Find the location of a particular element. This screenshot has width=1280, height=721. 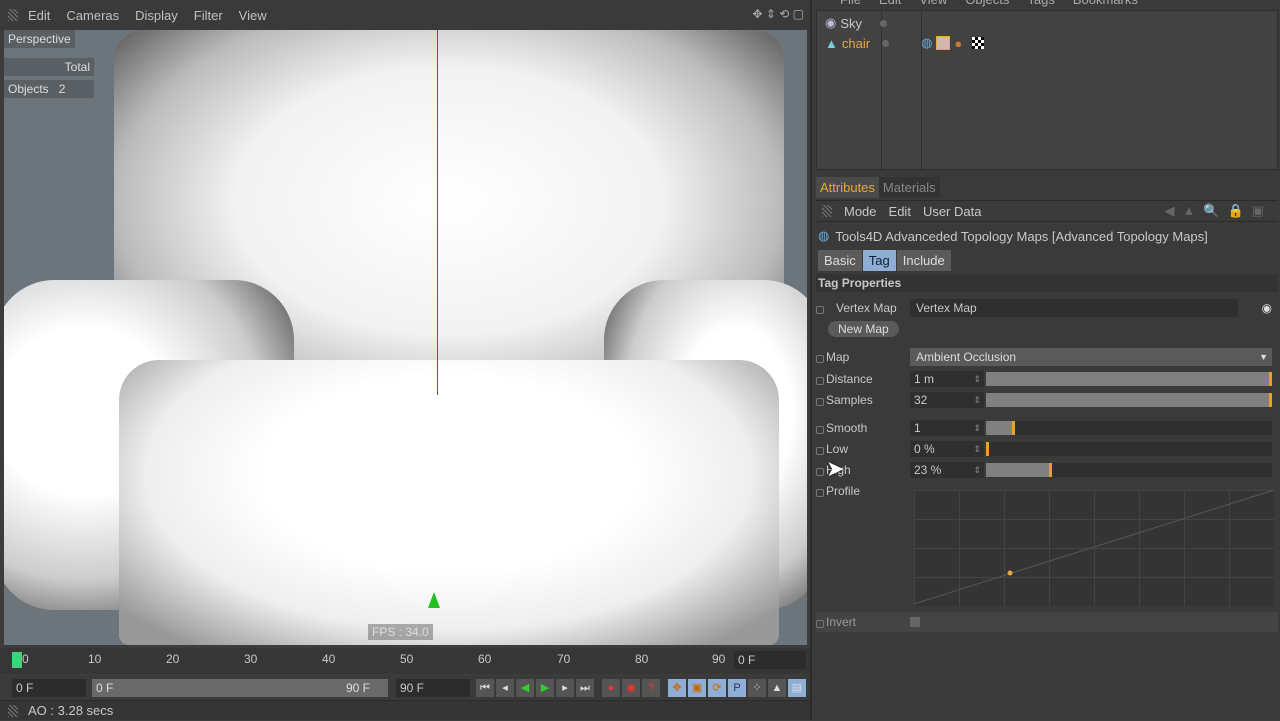

phong-tag-icon: ● is located at coordinates (958, 43).